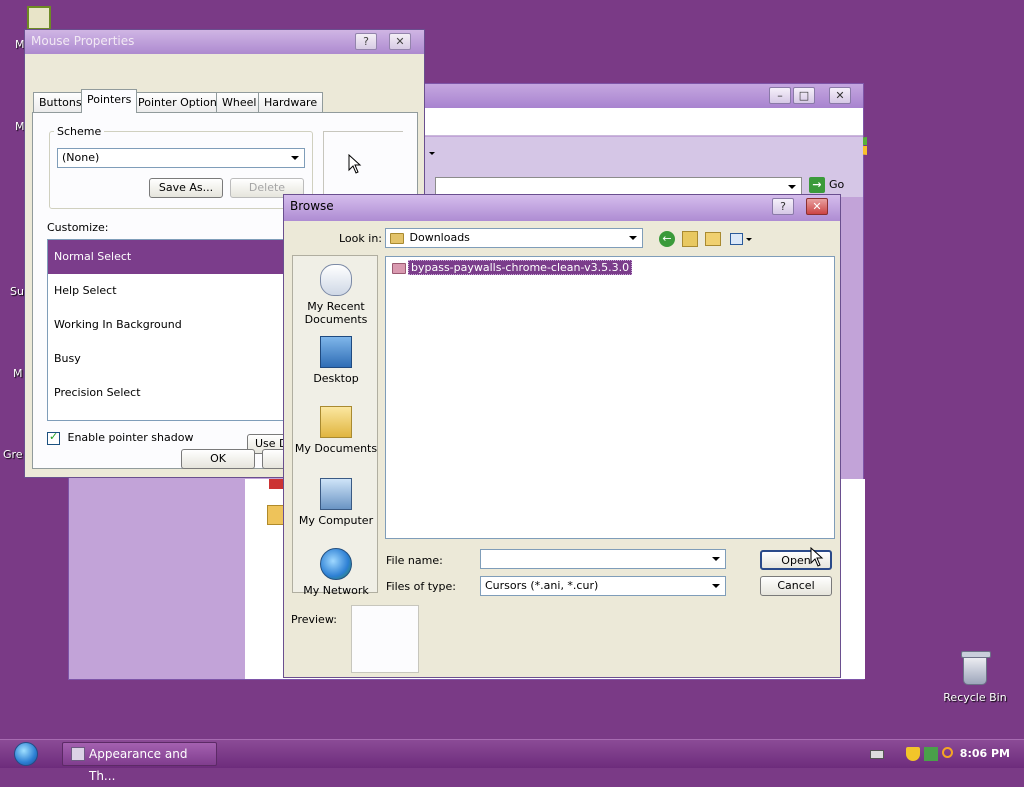 This screenshot has height=787, width=1024. What do you see at coordinates (432, 154) in the screenshot?
I see `toolbar-dropdown-icon` at bounding box center [432, 154].